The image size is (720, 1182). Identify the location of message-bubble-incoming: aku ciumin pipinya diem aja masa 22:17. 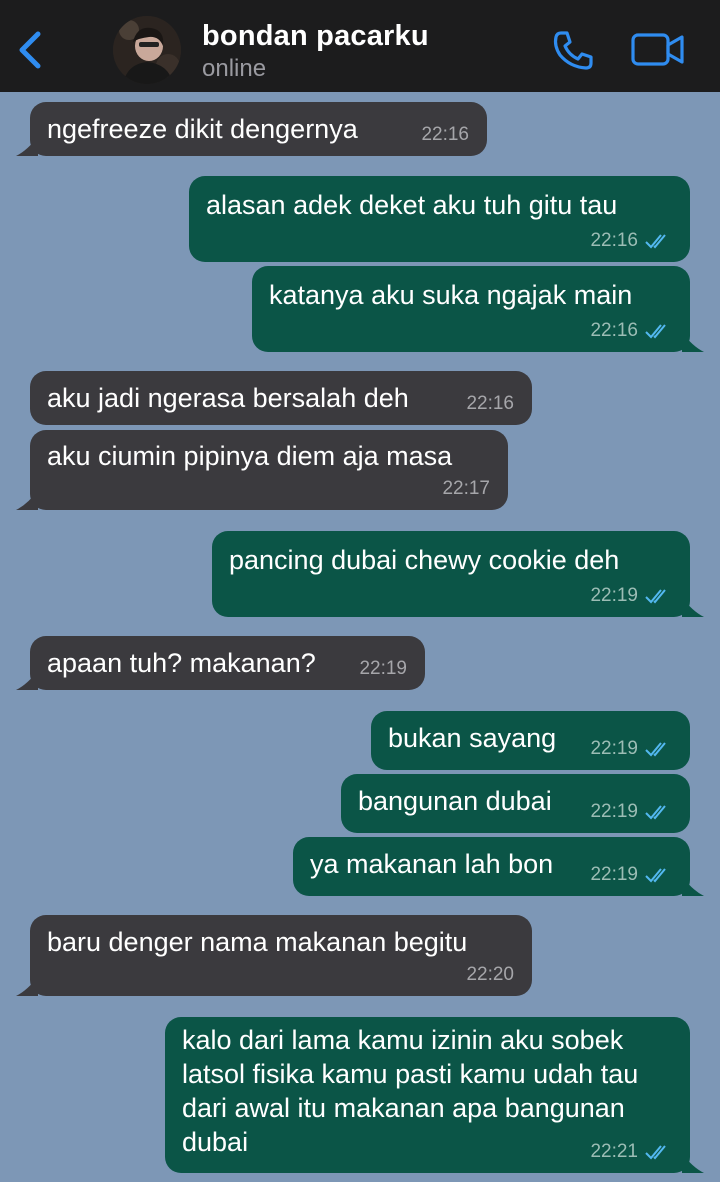
(262, 470).